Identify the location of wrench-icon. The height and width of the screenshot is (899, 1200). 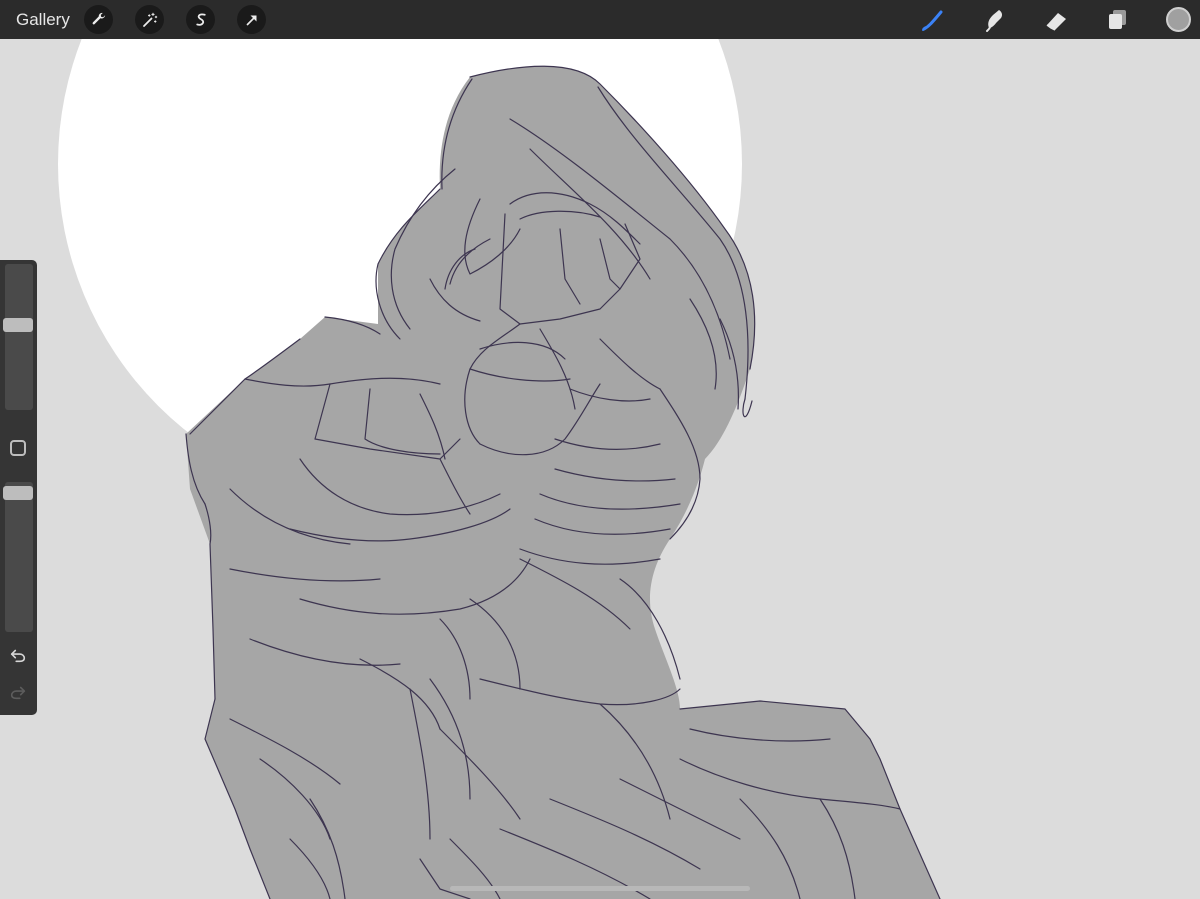
(98, 18).